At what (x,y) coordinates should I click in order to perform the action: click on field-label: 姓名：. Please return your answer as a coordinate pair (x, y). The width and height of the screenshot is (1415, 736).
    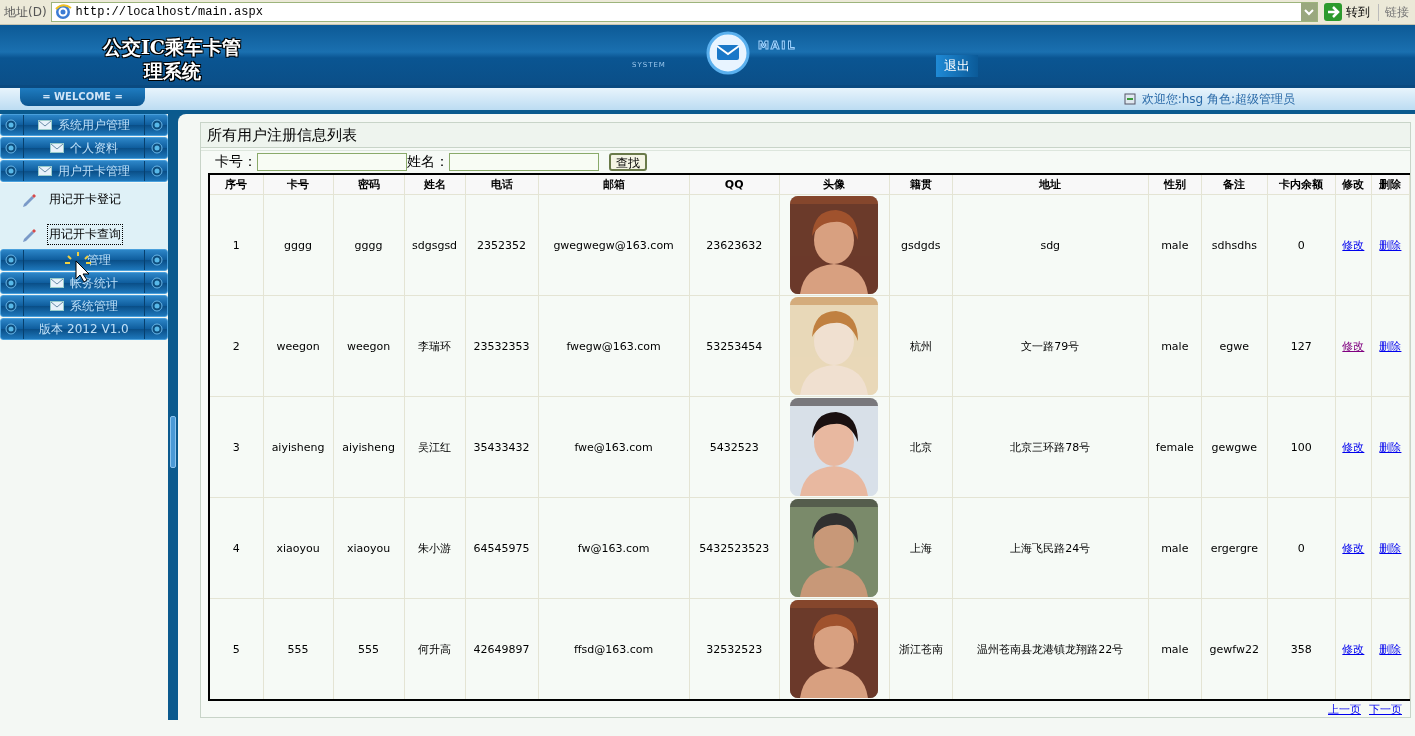
    Looking at the image, I should click on (428, 162).